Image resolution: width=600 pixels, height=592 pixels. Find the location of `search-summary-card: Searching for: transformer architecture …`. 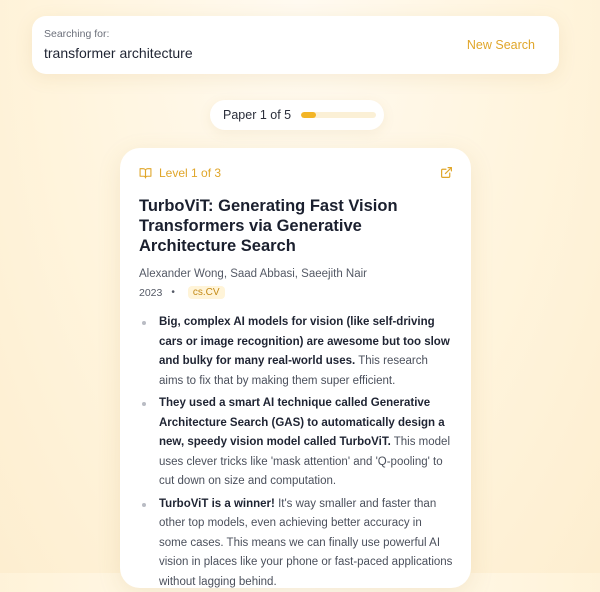

search-summary-card: Searching for: transformer architecture … is located at coordinates (295, 45).